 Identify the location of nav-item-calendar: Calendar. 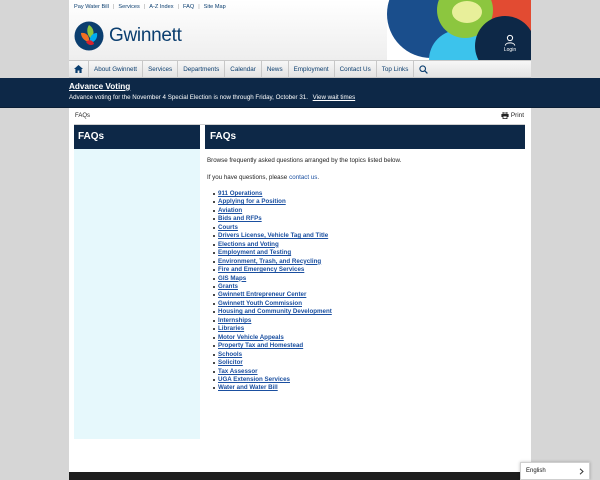
(243, 69).